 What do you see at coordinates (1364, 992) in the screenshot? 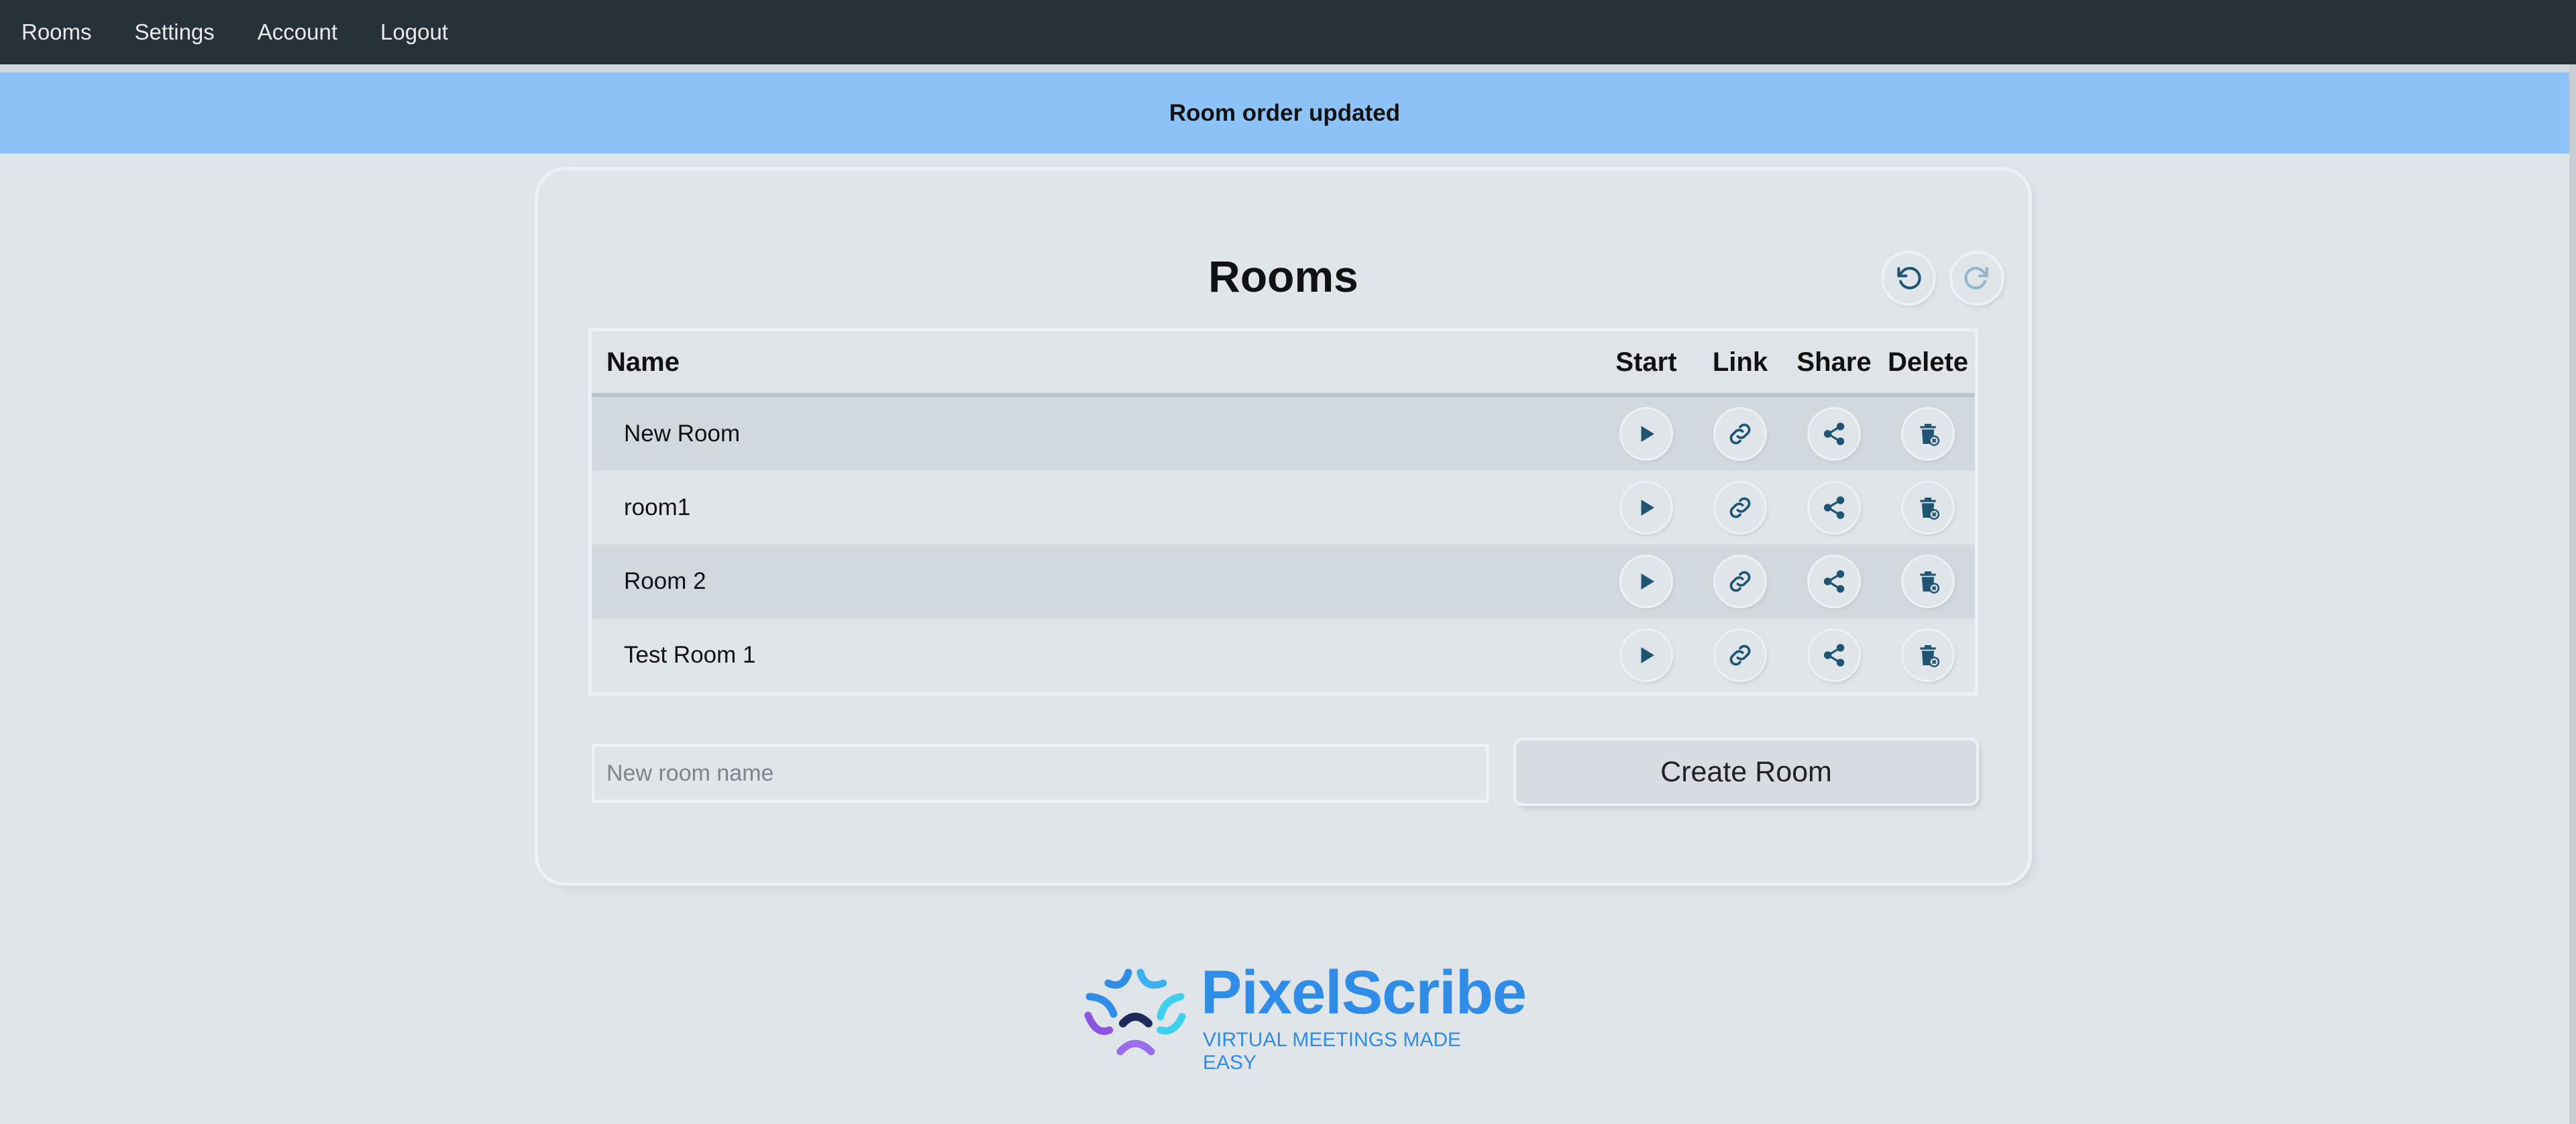
I see `brand-name: PixelScribe` at bounding box center [1364, 992].